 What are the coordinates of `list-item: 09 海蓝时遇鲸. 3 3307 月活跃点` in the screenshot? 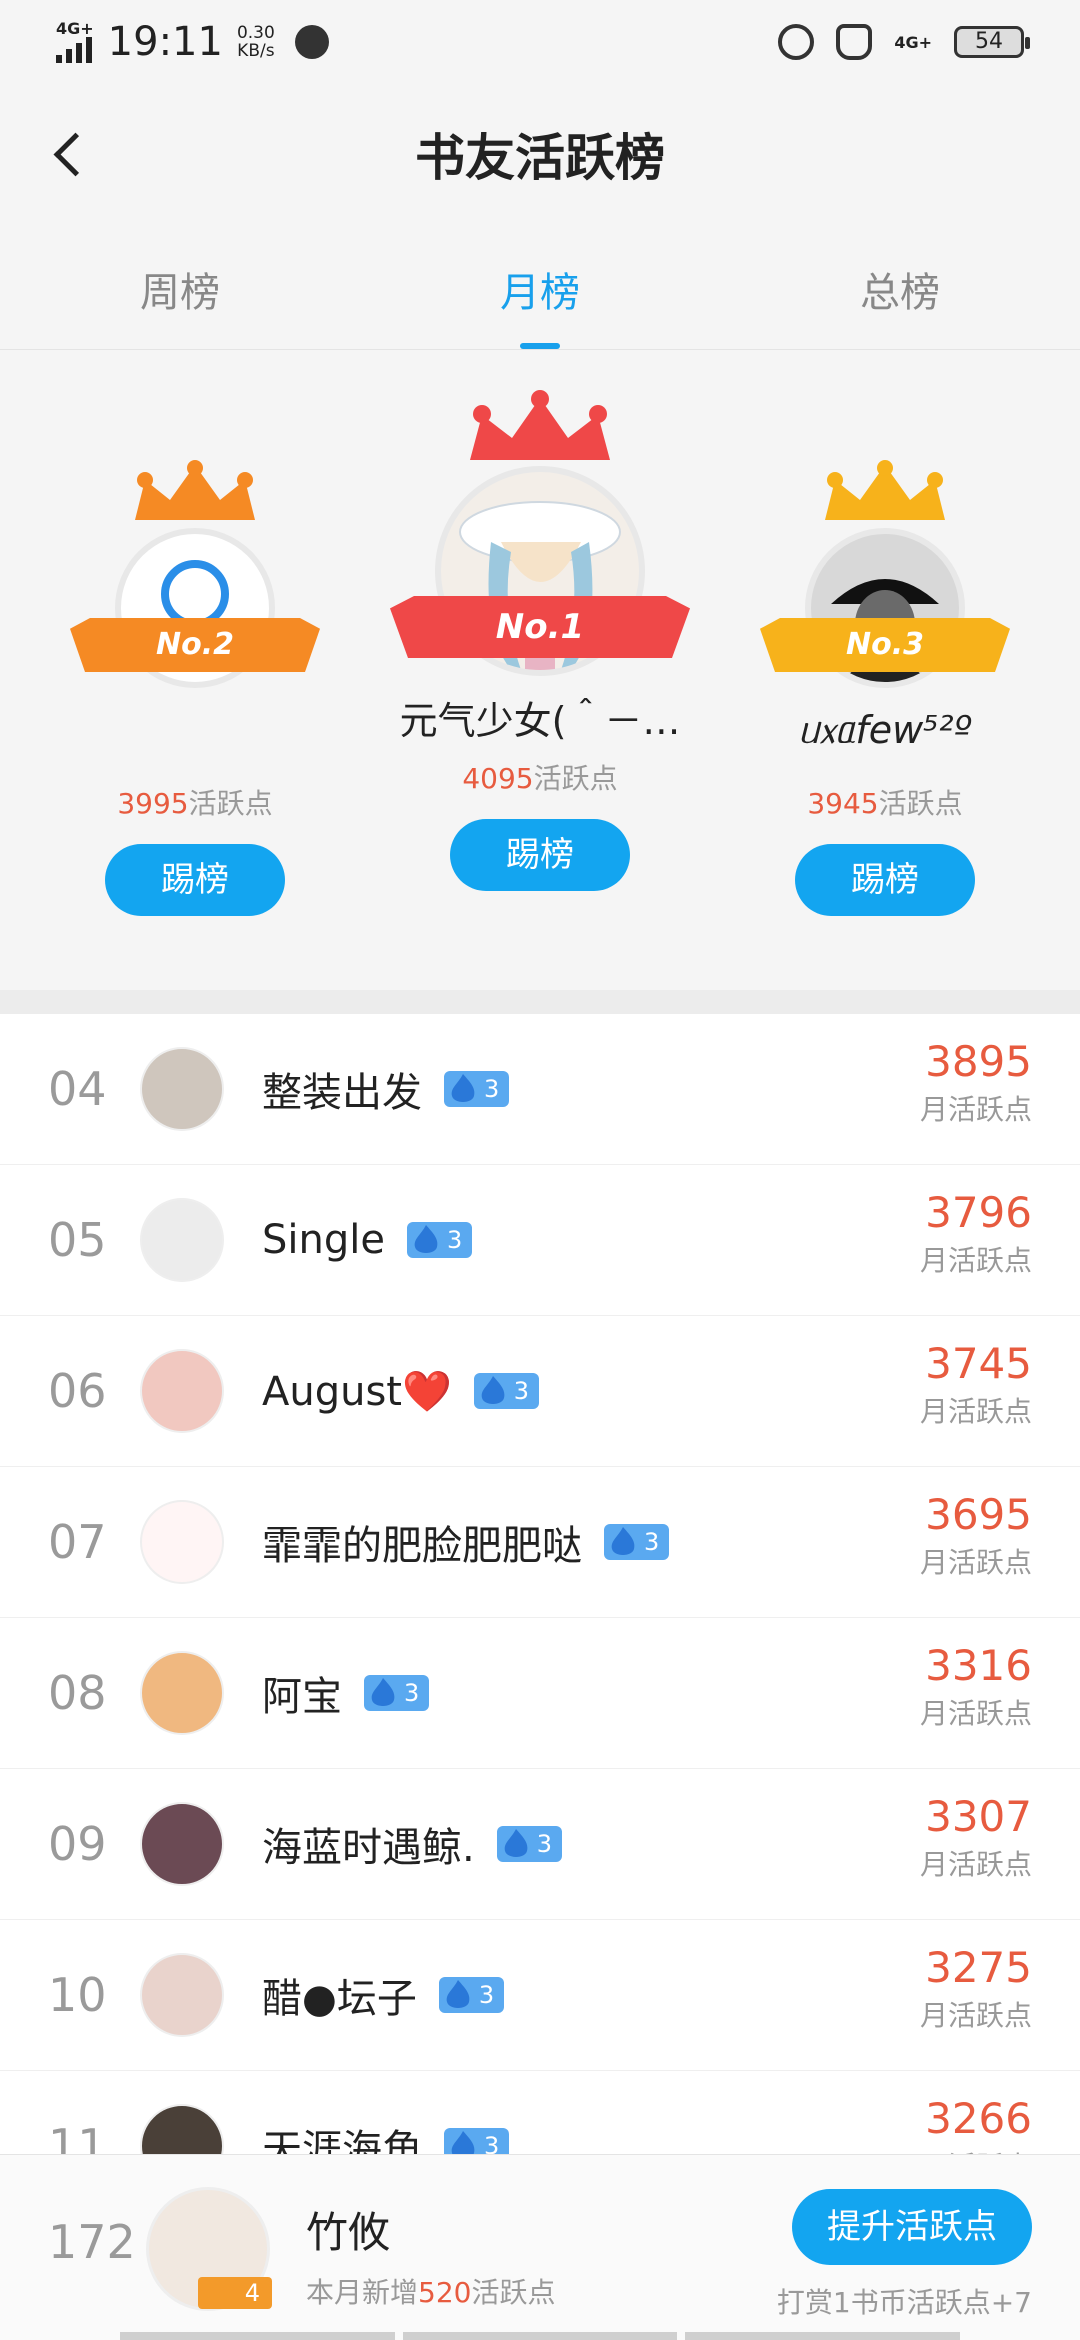 It's located at (540, 1844).